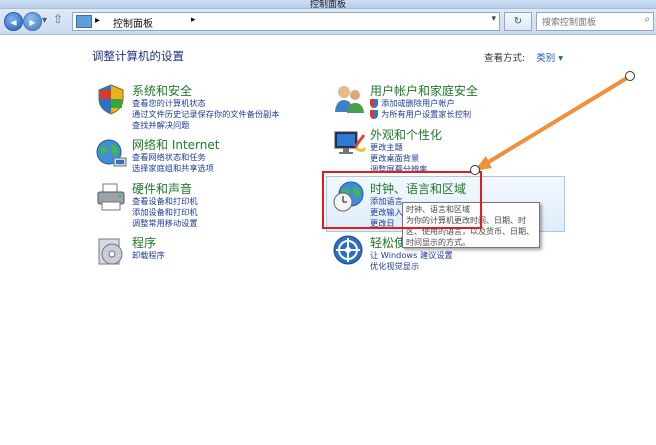 This screenshot has height=445, width=656. Describe the element at coordinates (402, 200) in the screenshot. I see `annotation-highlight-box` at that location.